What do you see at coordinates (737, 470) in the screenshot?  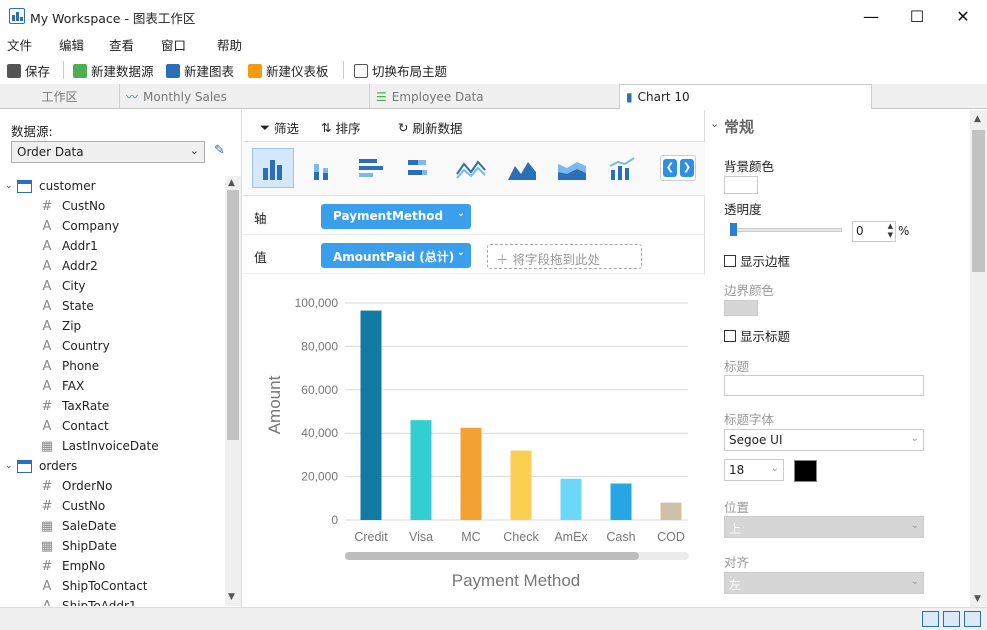 I see `font-size-value: 18` at bounding box center [737, 470].